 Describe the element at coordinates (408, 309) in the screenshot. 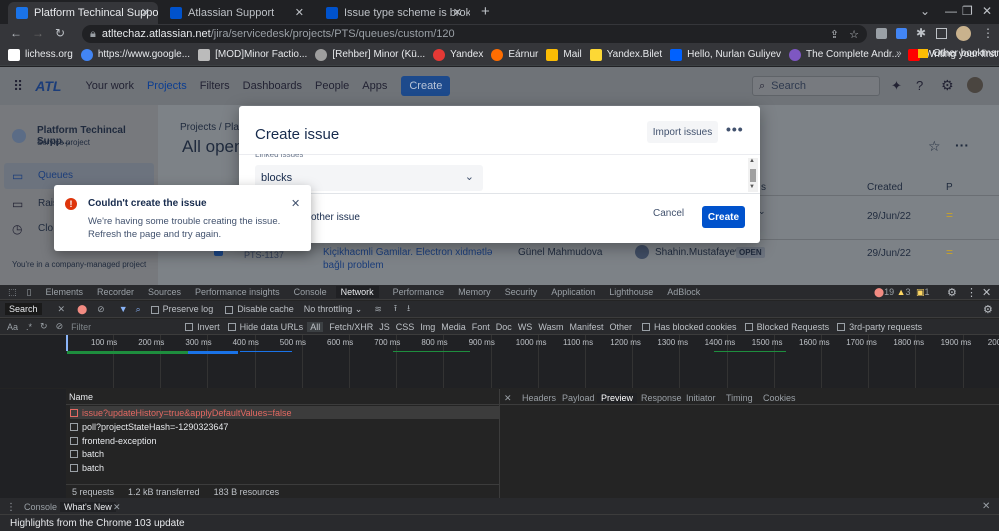

I see `export-har-icon: ⭳` at that location.